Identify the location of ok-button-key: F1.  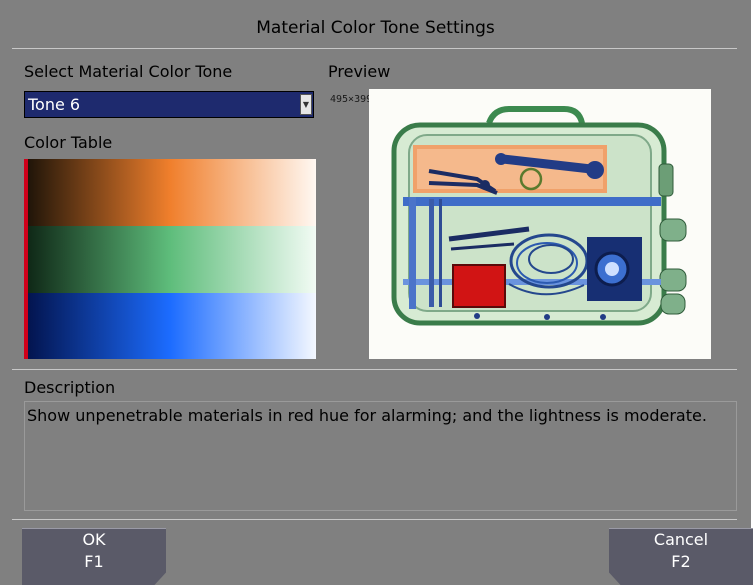
(94, 561).